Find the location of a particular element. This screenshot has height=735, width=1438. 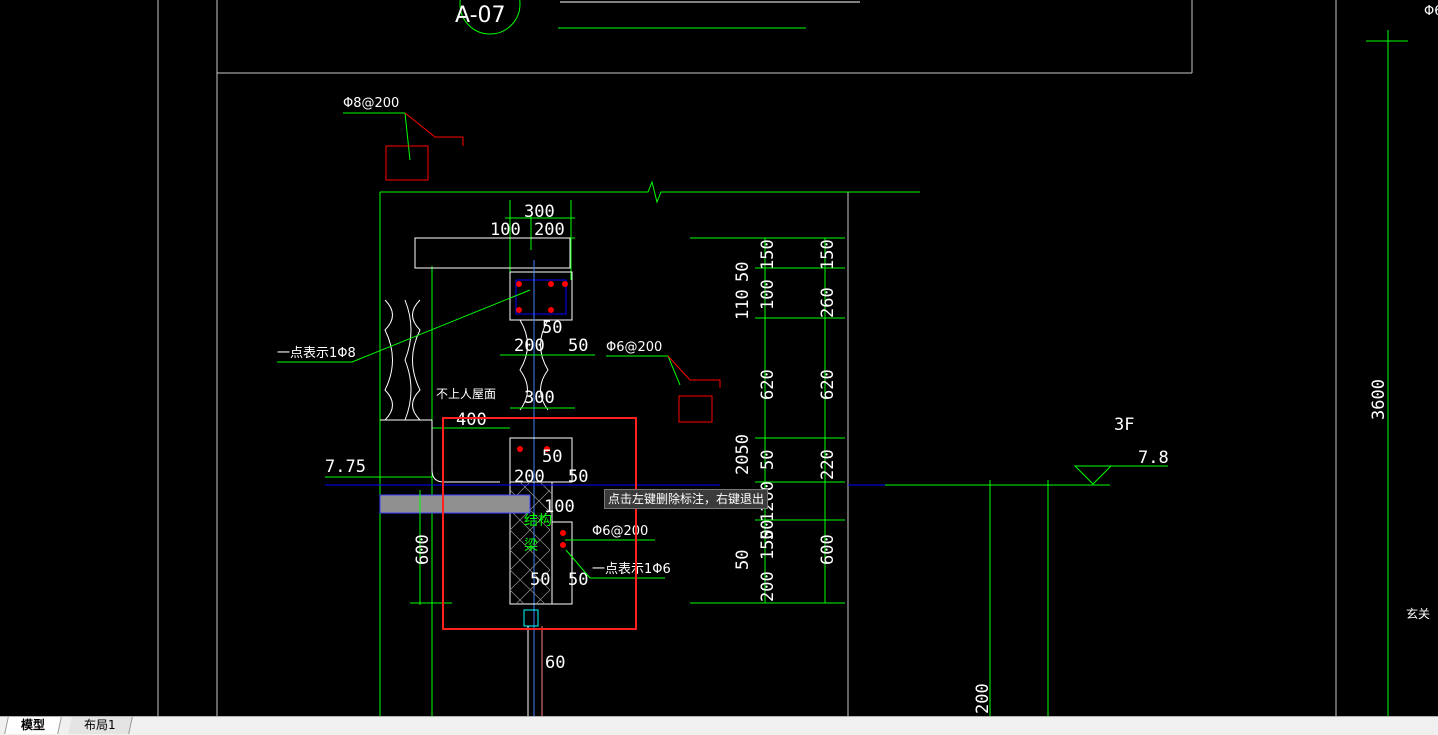

rebar-top-label: Φ8@200 is located at coordinates (371, 103).